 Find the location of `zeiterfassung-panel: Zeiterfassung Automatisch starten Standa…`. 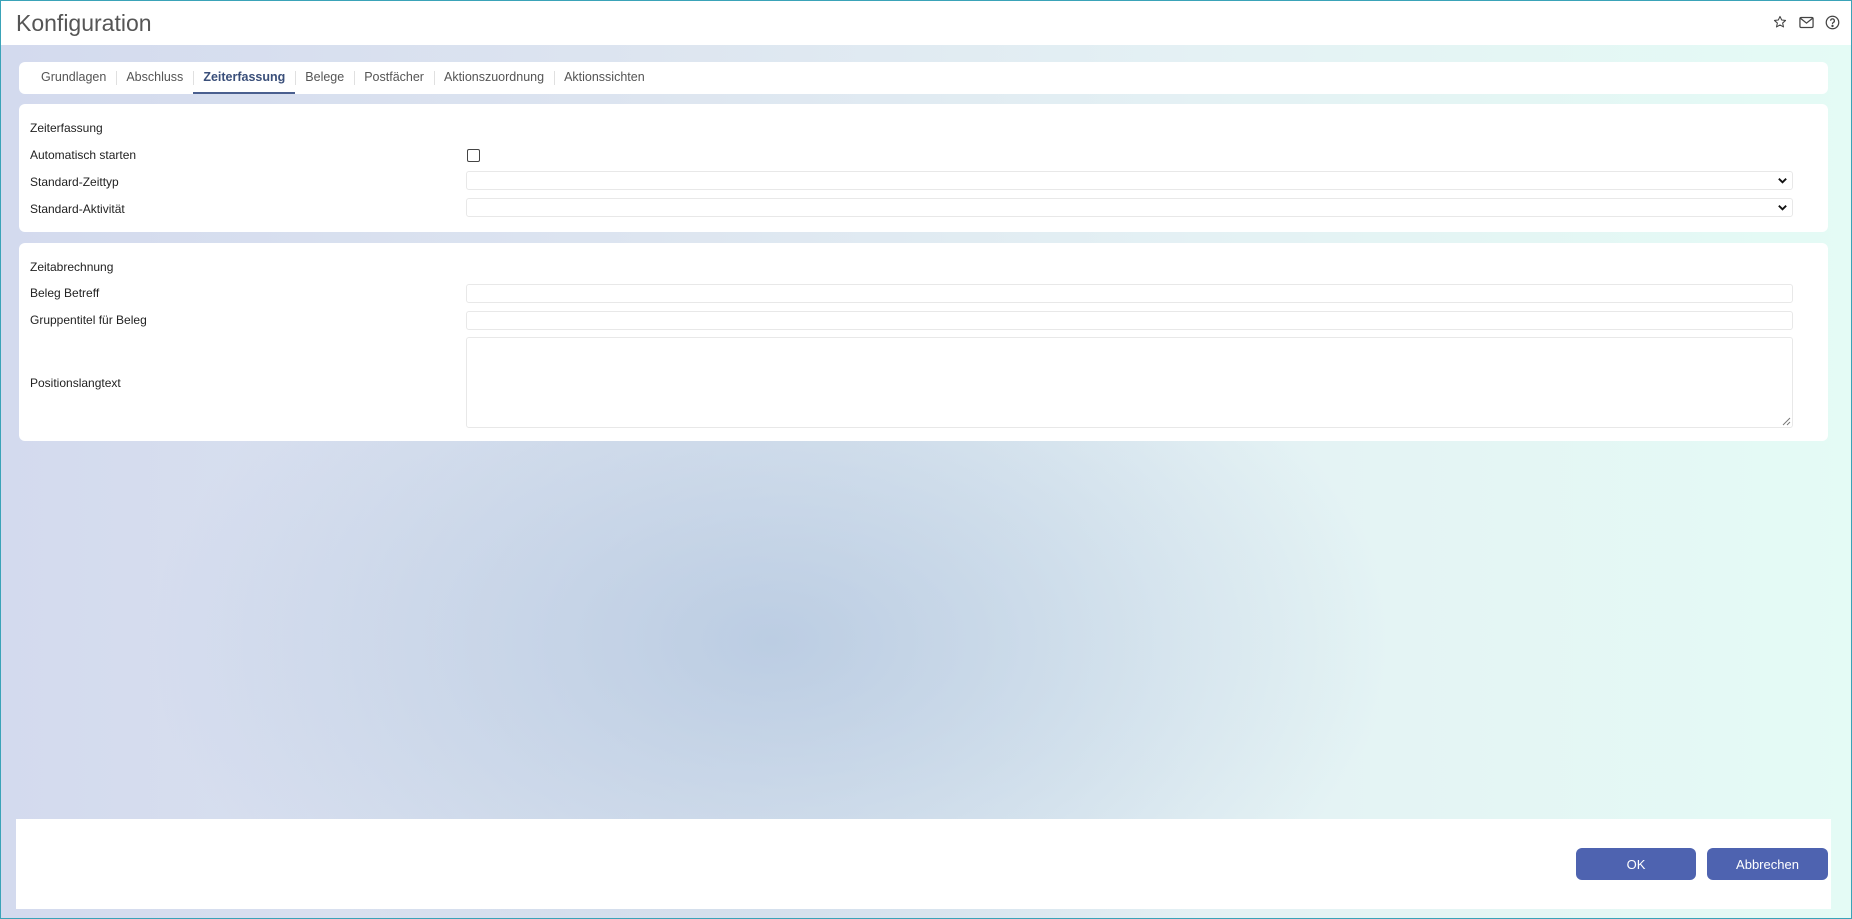

zeiterfassung-panel: Zeiterfassung Automatisch starten Standa… is located at coordinates (923, 168).